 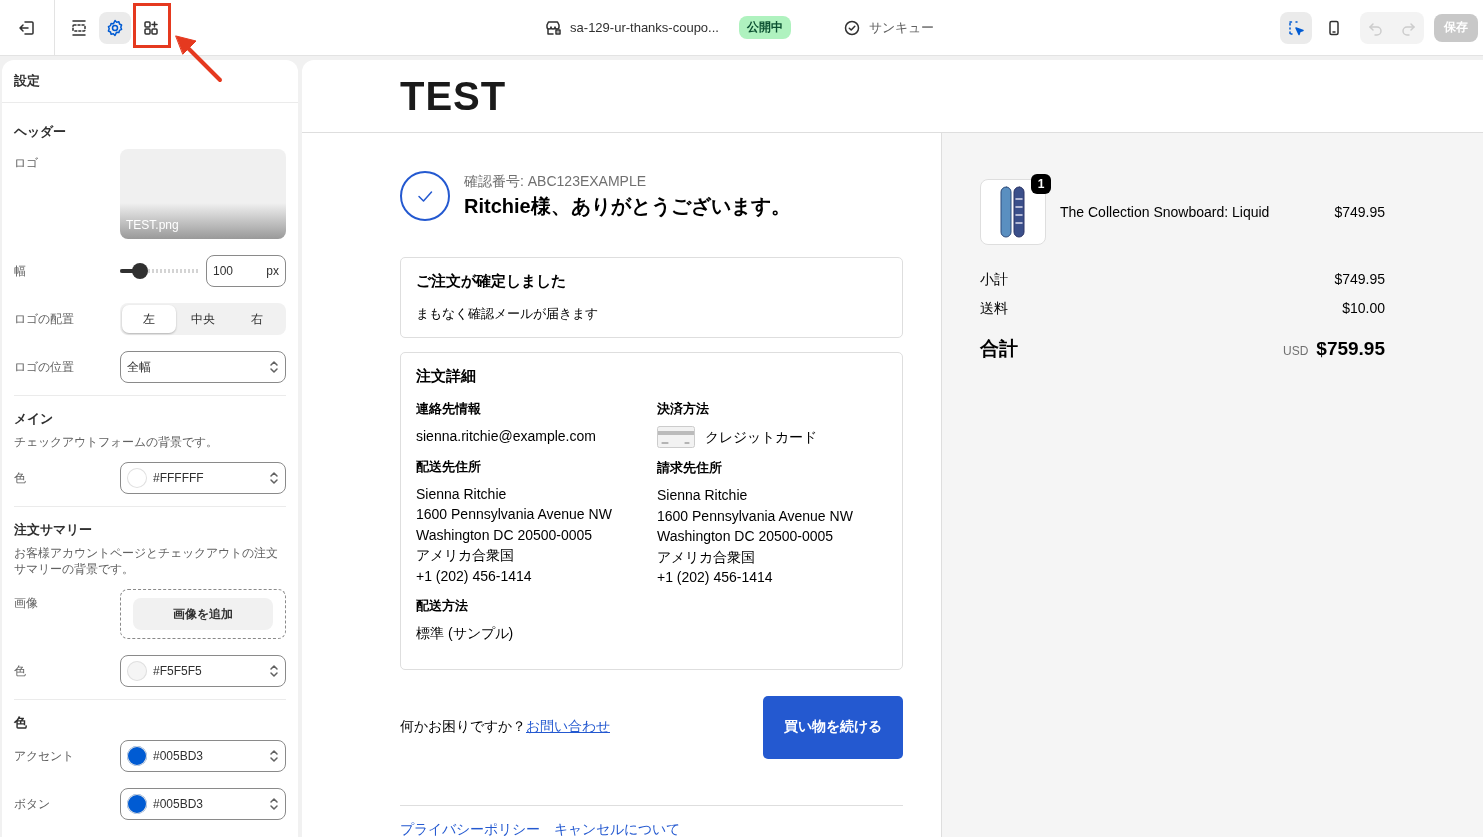 I want to click on field-label: 画像, so click(x=26, y=603).